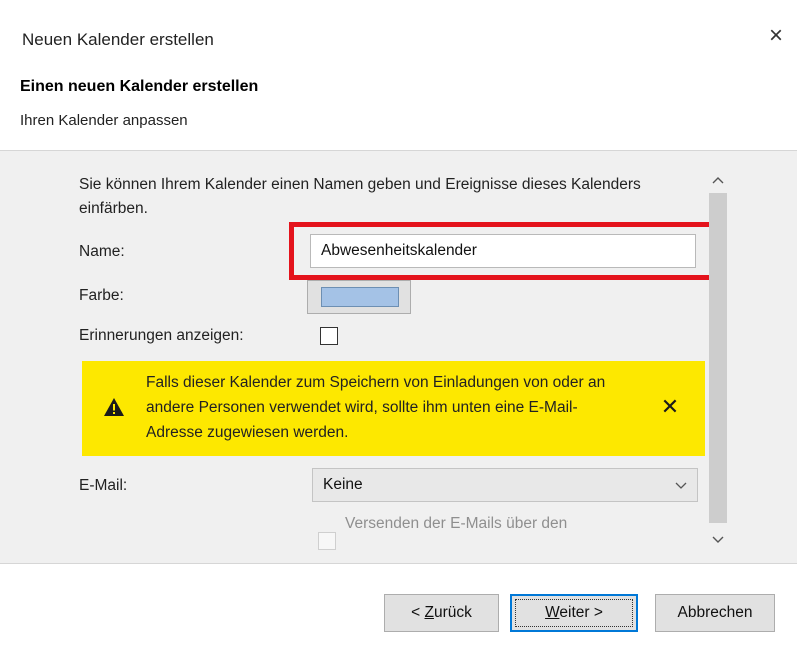 The width and height of the screenshot is (797, 652). What do you see at coordinates (456, 523) in the screenshot?
I see `send-email-label: Versenden der E-Mails über den` at bounding box center [456, 523].